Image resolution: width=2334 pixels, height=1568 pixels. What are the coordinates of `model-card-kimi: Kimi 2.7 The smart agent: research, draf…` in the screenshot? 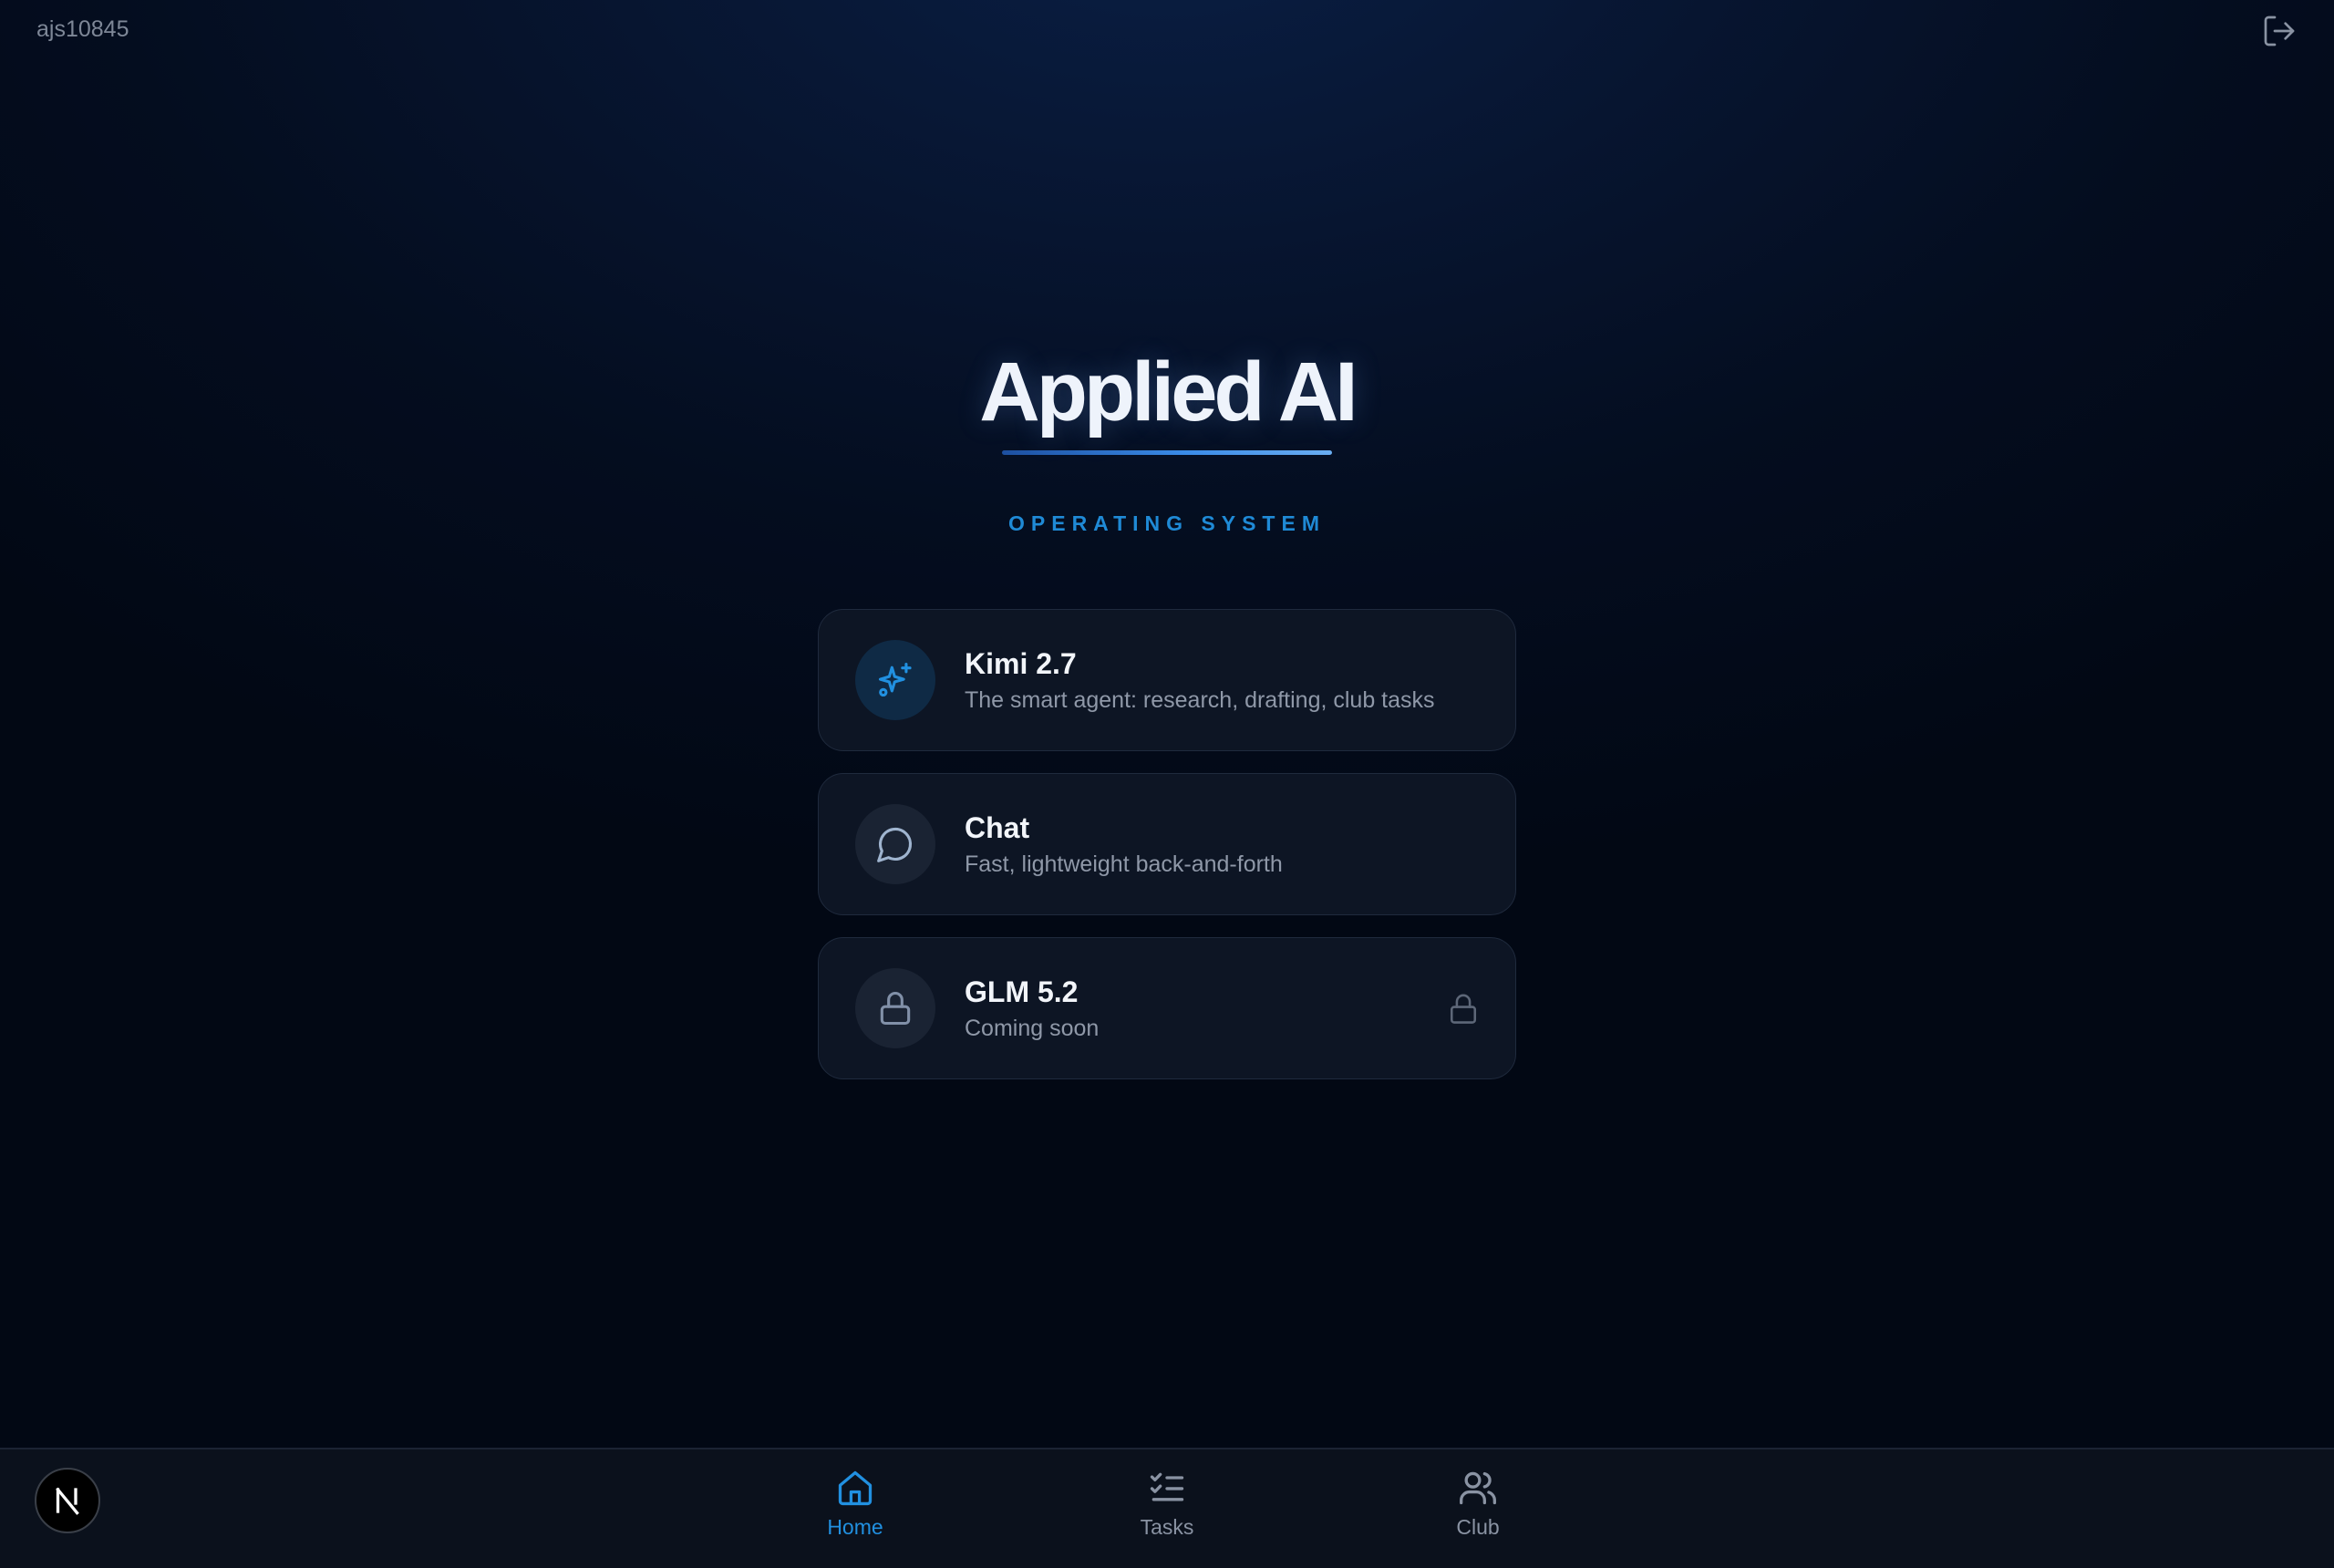 It's located at (1167, 680).